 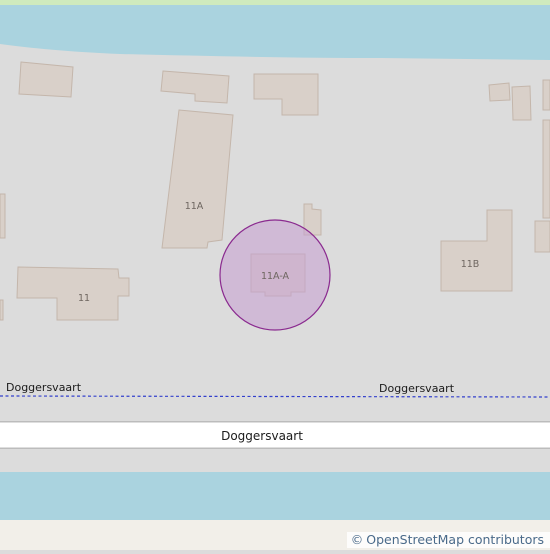 I want to click on attribution: © OpenStreetMap contributors, so click(x=448, y=540).